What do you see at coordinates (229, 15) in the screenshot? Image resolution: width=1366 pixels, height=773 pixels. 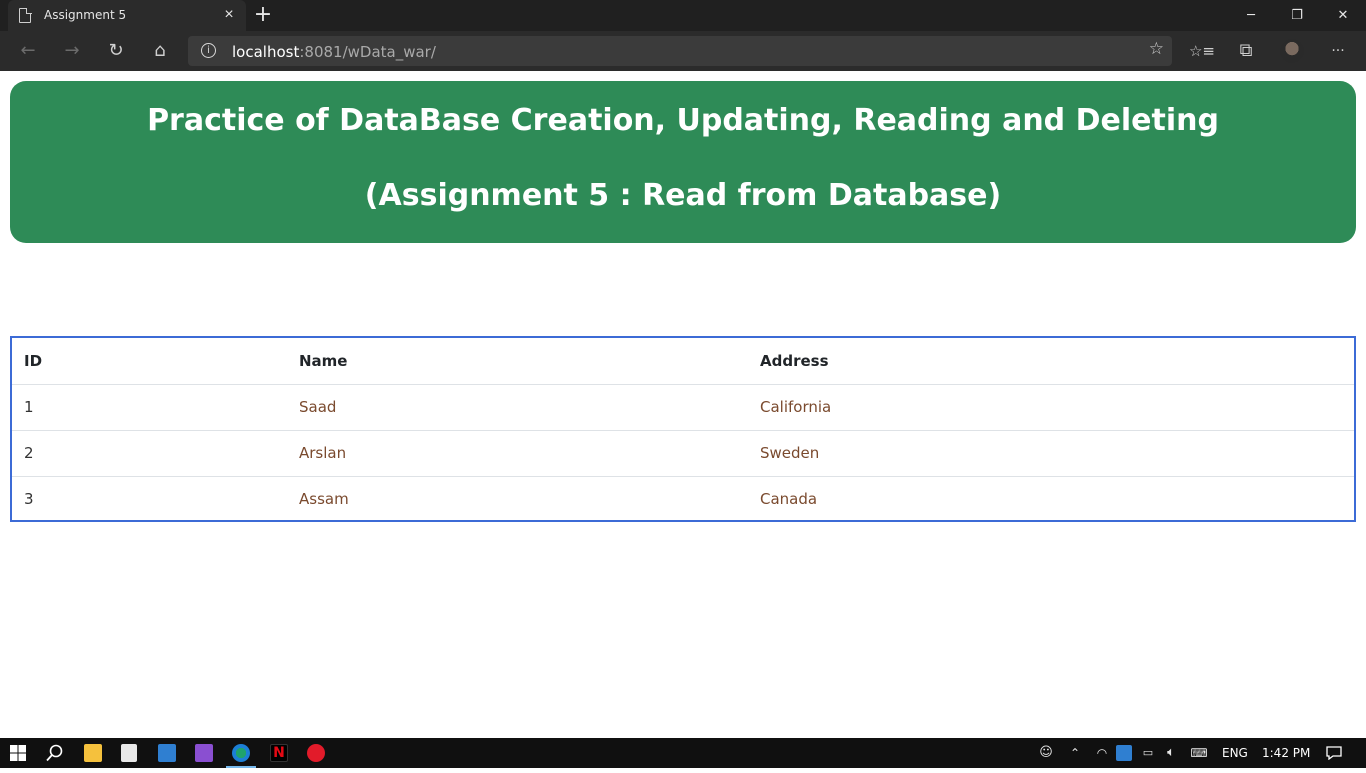 I see `tab-close-icon: ×` at bounding box center [229, 15].